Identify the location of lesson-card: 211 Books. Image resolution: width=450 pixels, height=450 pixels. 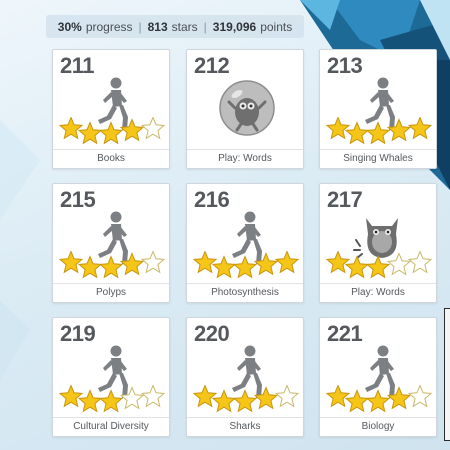
(111, 109).